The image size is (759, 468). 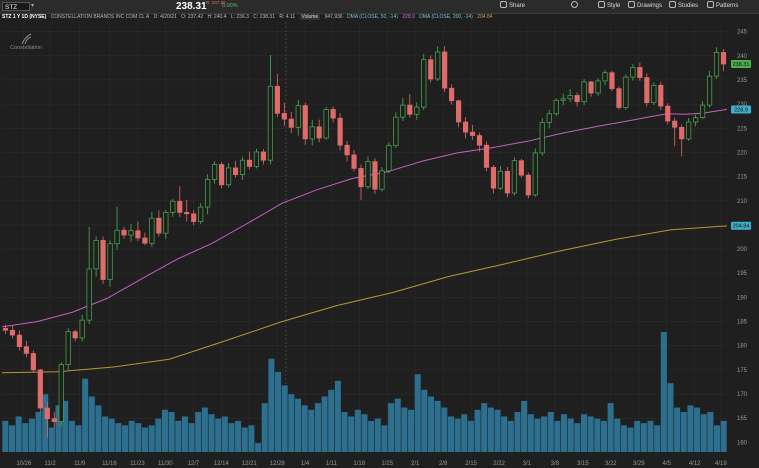 I want to click on price-tick-label: 215, so click(x=742, y=178).